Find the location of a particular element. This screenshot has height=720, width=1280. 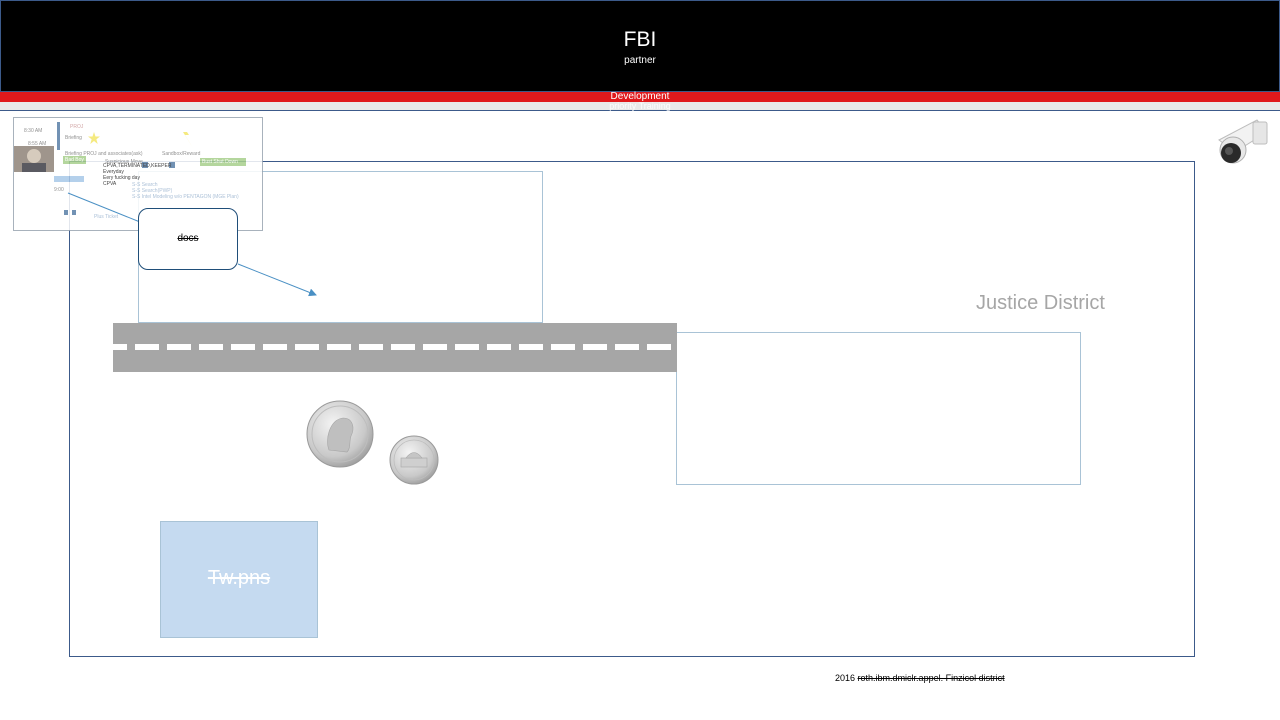

footer-year: 2016 is located at coordinates (845, 678).